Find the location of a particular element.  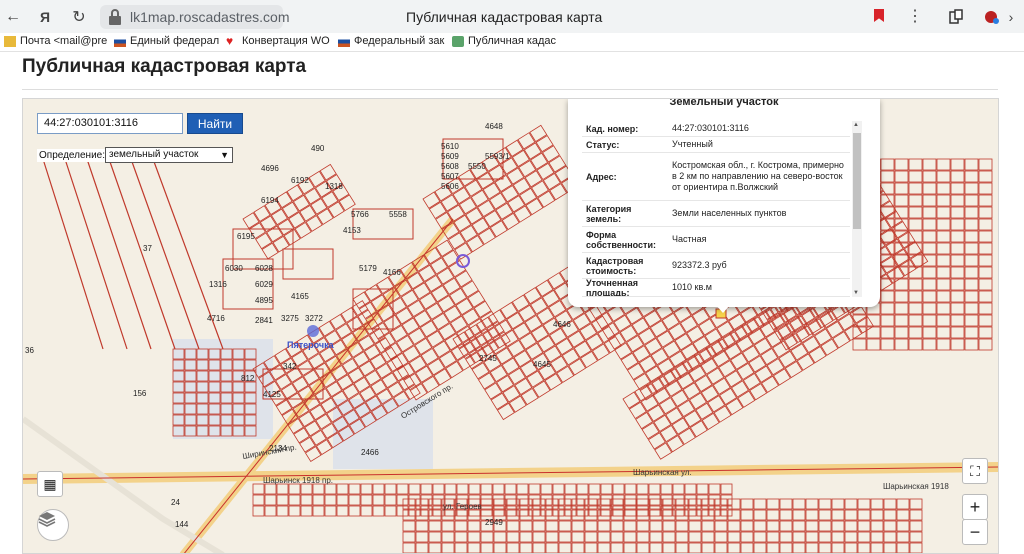

parcel-number-label: 156 is located at coordinates (140, 393).